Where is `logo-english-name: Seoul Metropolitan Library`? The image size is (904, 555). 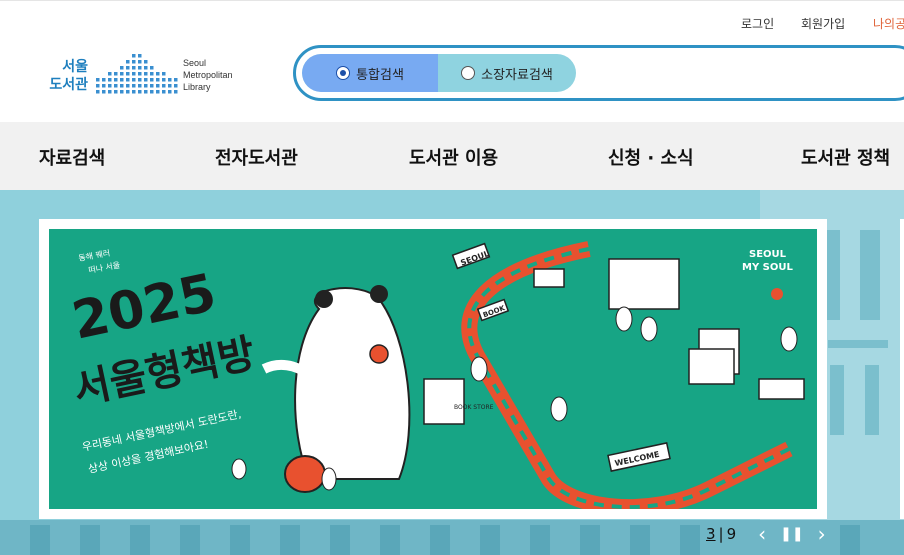 logo-english-name: Seoul Metropolitan Library is located at coordinates (208, 75).